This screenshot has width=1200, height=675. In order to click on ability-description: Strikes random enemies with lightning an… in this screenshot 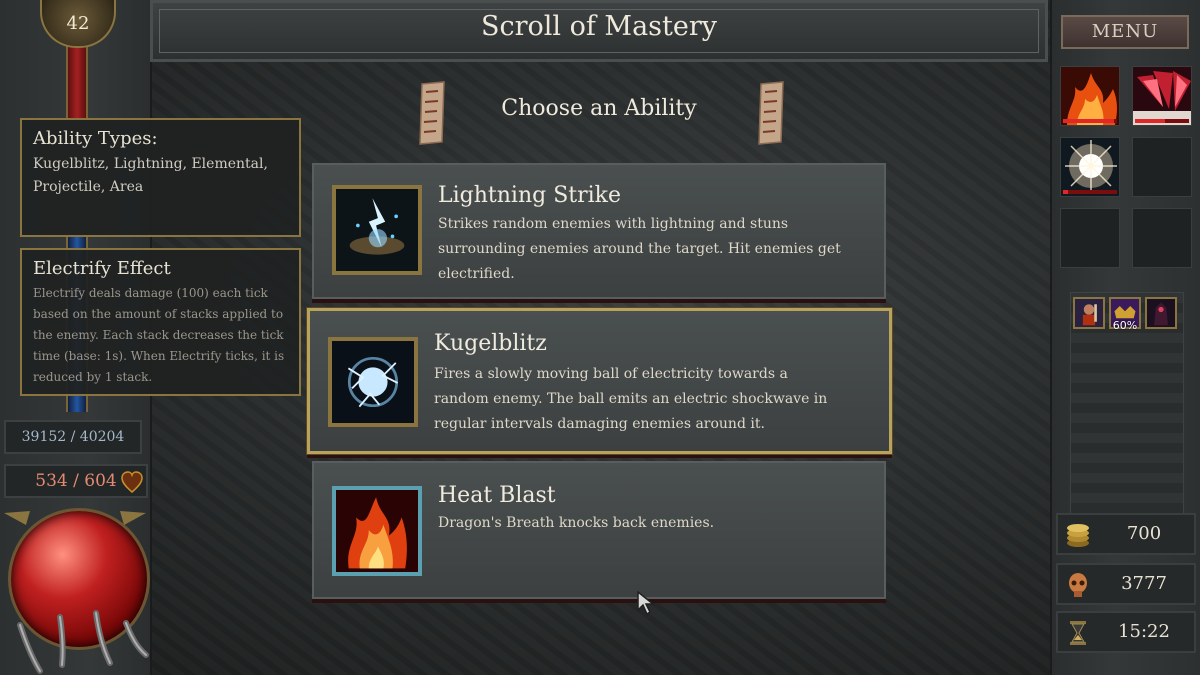, I will do `click(639, 249)`.